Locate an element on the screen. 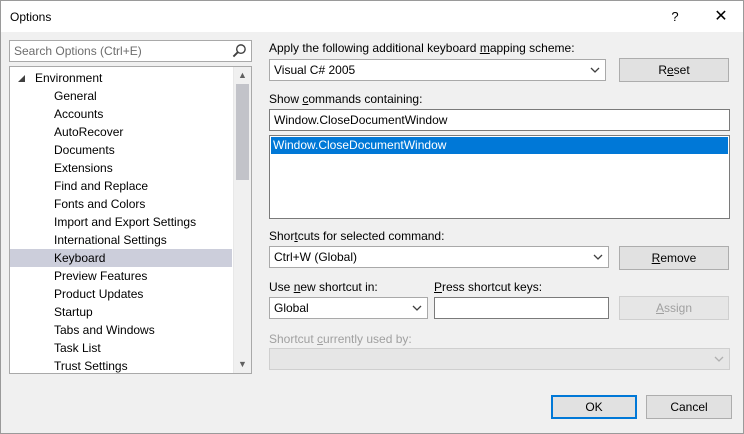 The width and height of the screenshot is (744, 434). tree-root-label: Environment is located at coordinates (69, 78).